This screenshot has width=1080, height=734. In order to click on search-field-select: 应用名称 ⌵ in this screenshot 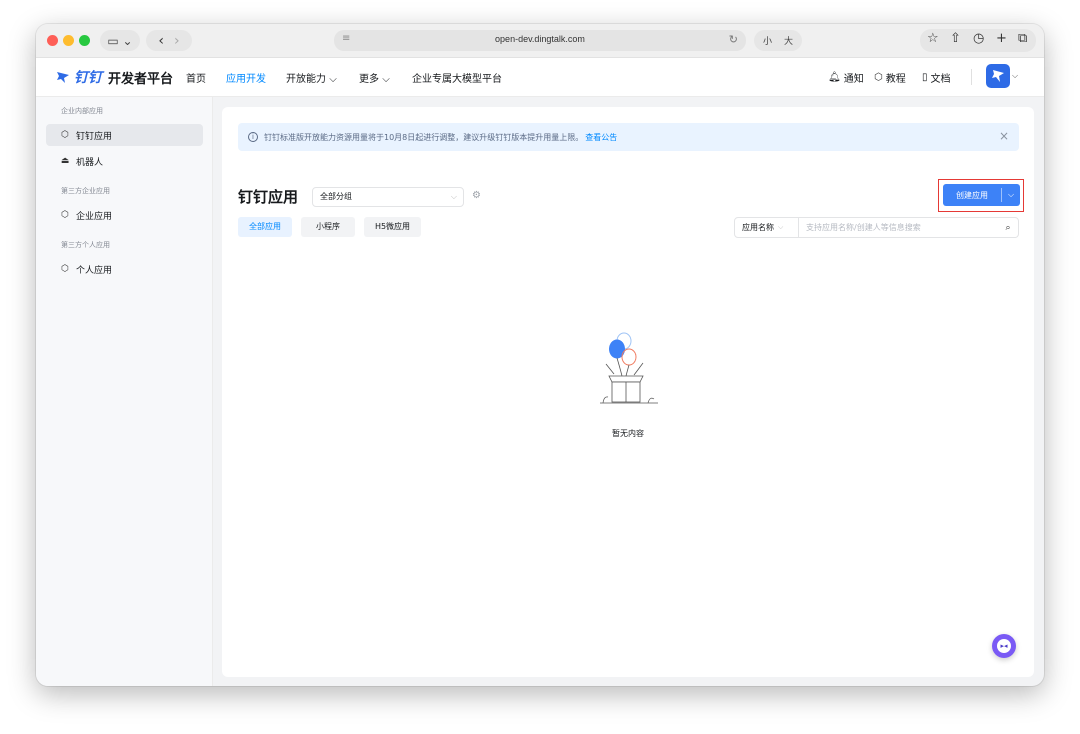, I will do `click(767, 227)`.